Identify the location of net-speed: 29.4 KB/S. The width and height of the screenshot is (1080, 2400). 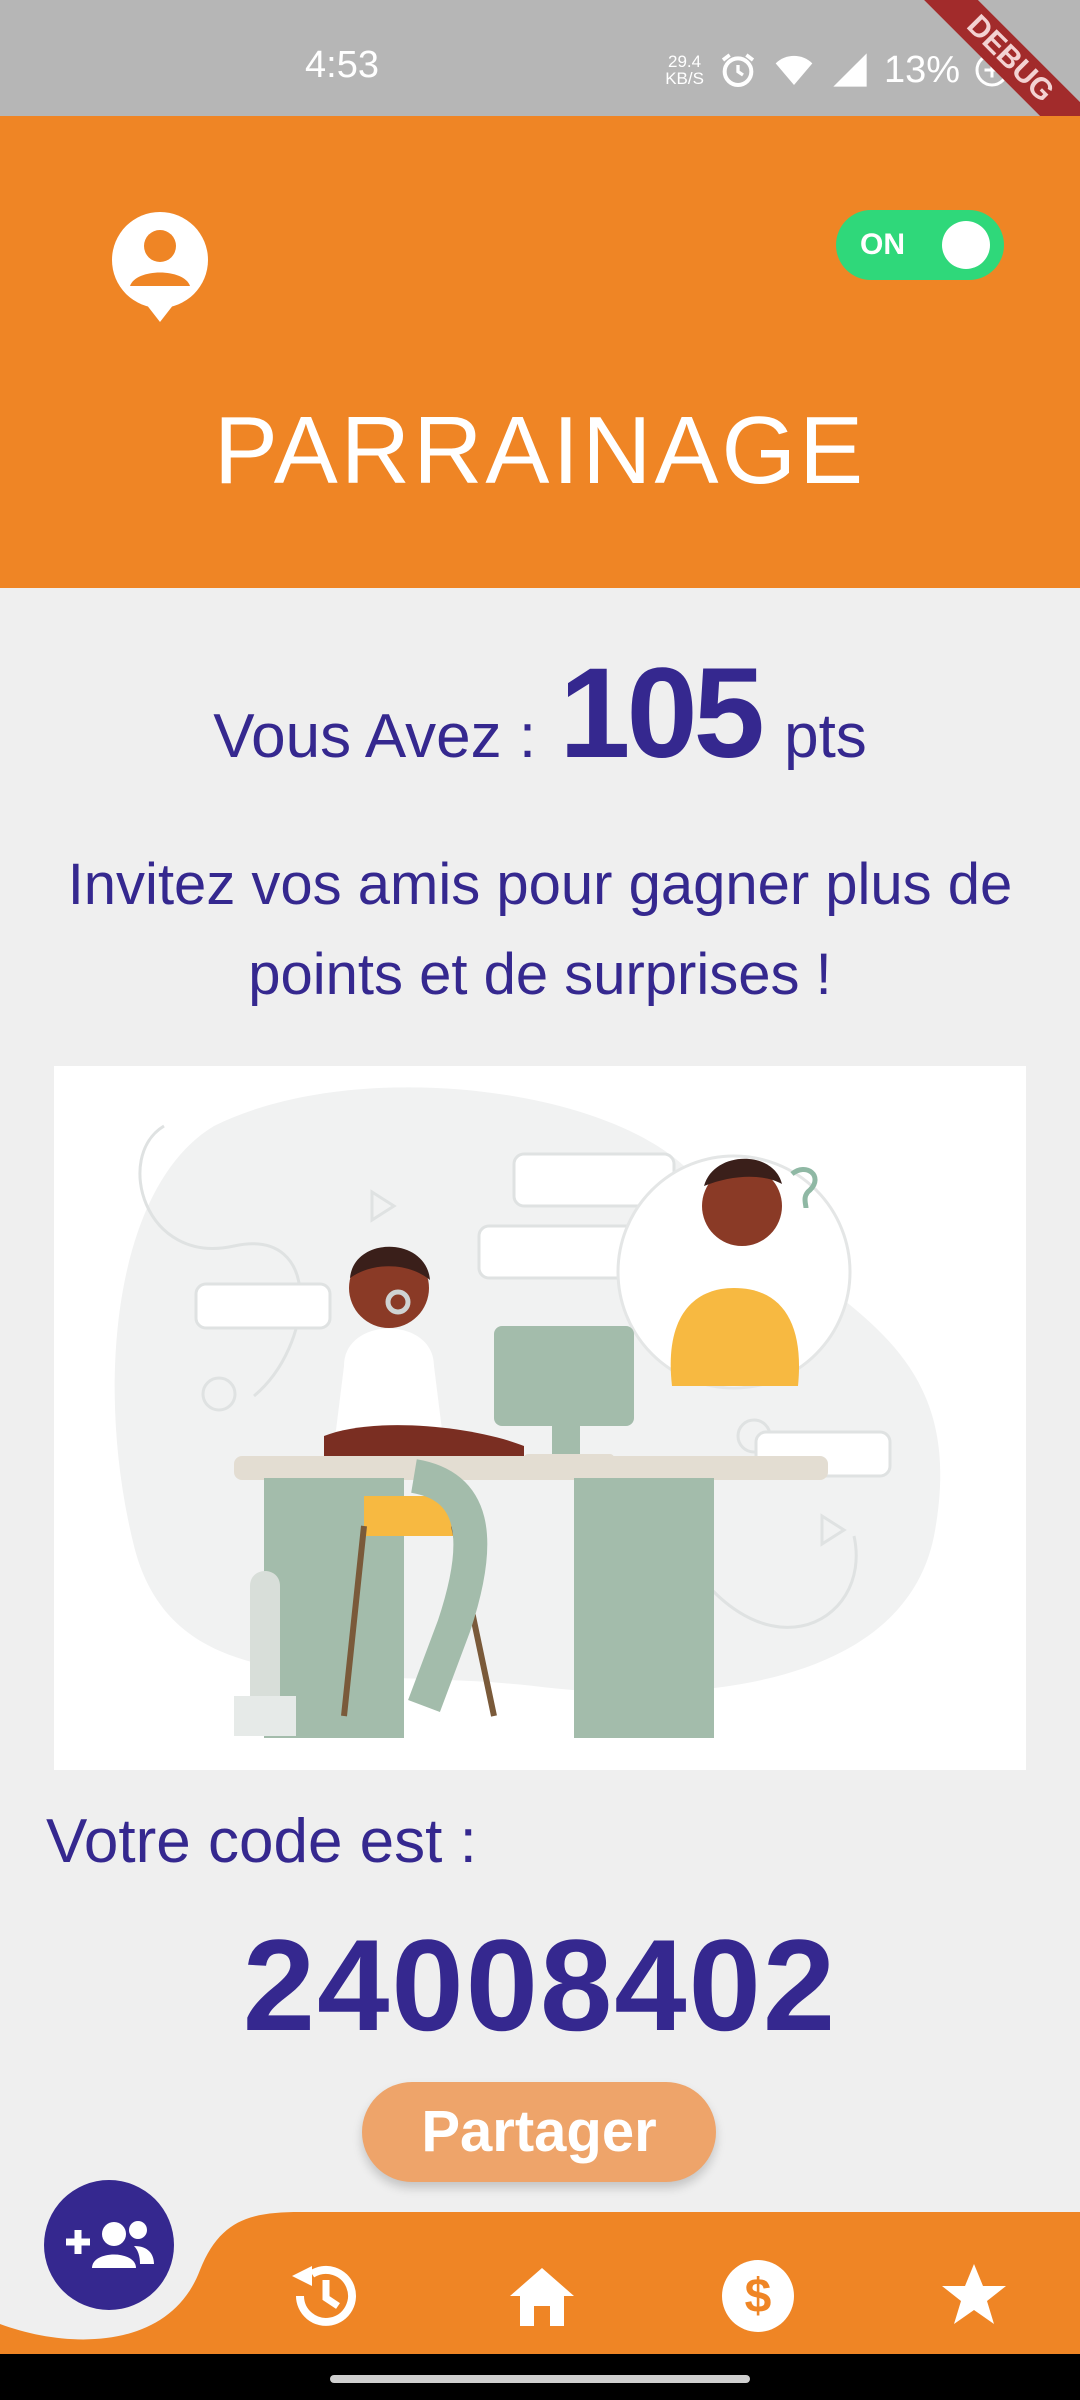
(684, 70).